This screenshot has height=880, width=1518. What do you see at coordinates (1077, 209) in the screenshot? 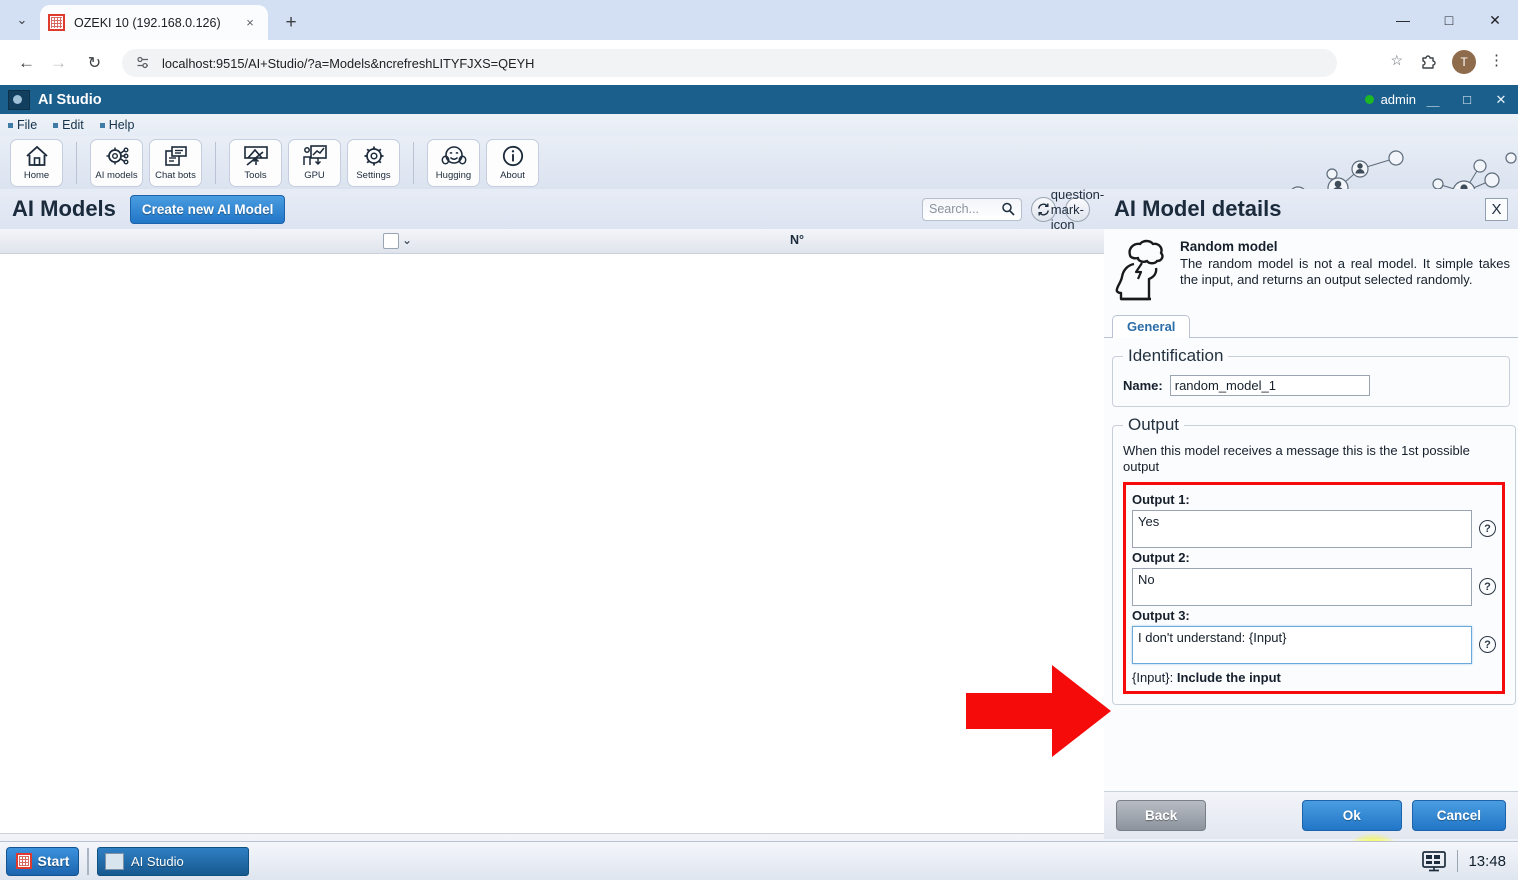
I see `help-icon: question-mark-icon` at bounding box center [1077, 209].